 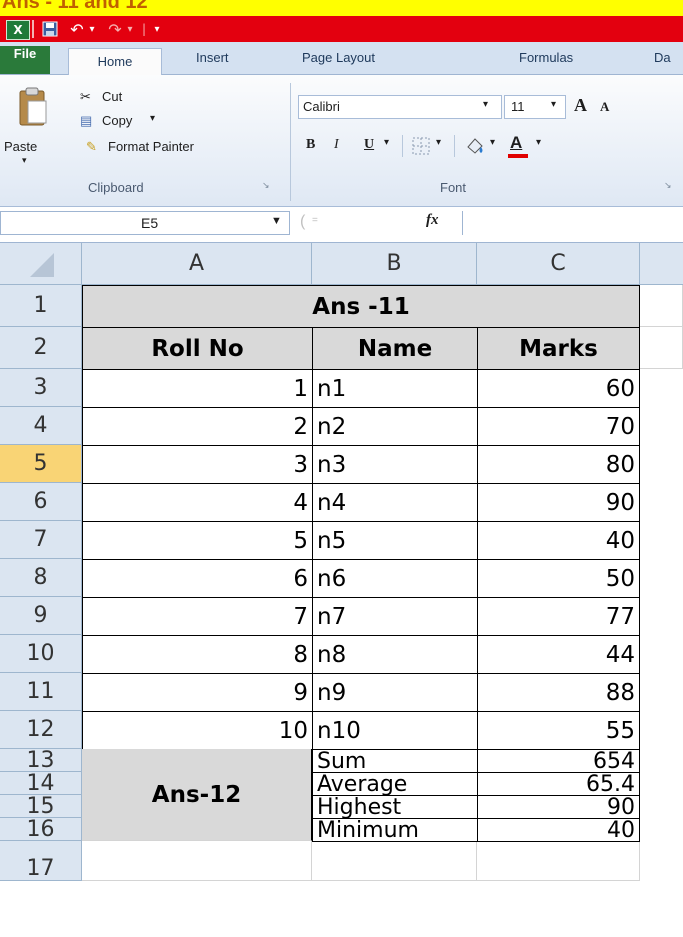 What do you see at coordinates (535, 107) in the screenshot?
I see `font-size-combo: 11 ▾` at bounding box center [535, 107].